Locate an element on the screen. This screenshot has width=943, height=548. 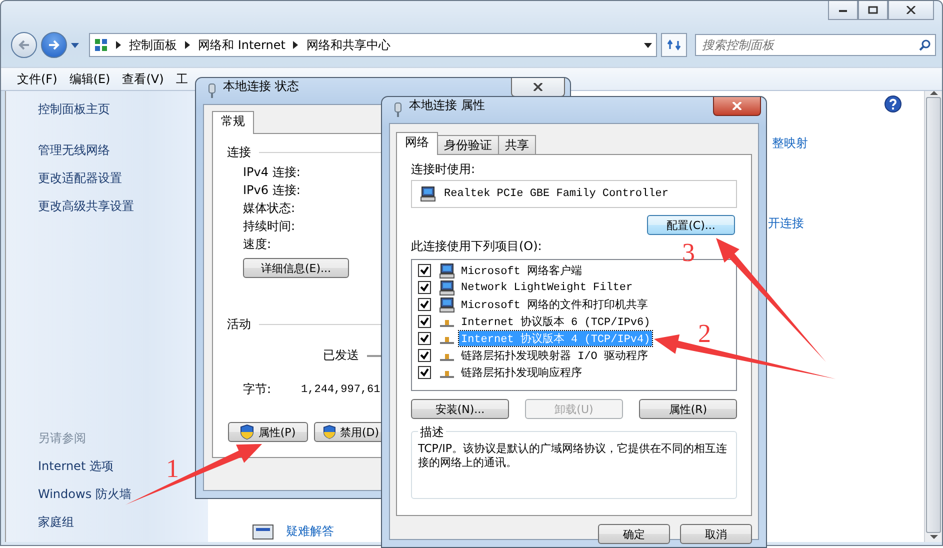
sidebar-link: 家庭组 is located at coordinates (123, 522).